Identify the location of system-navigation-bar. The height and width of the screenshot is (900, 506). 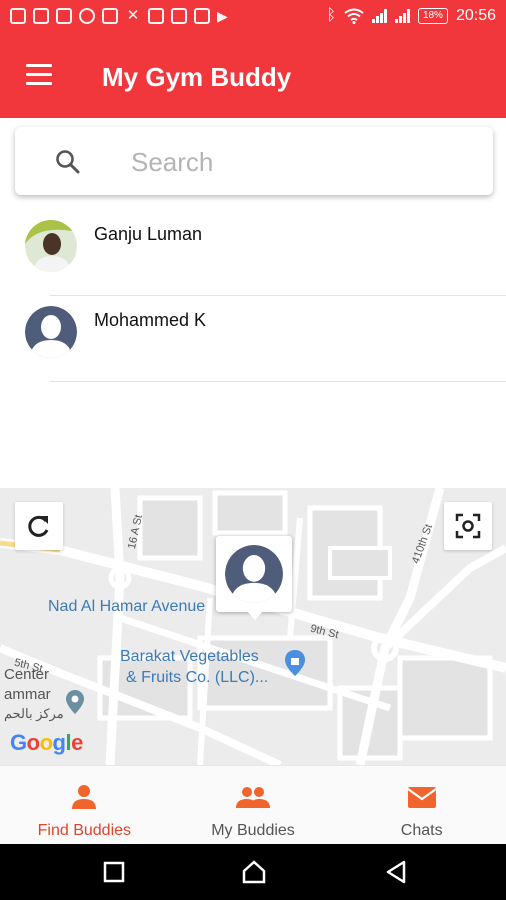
(253, 872).